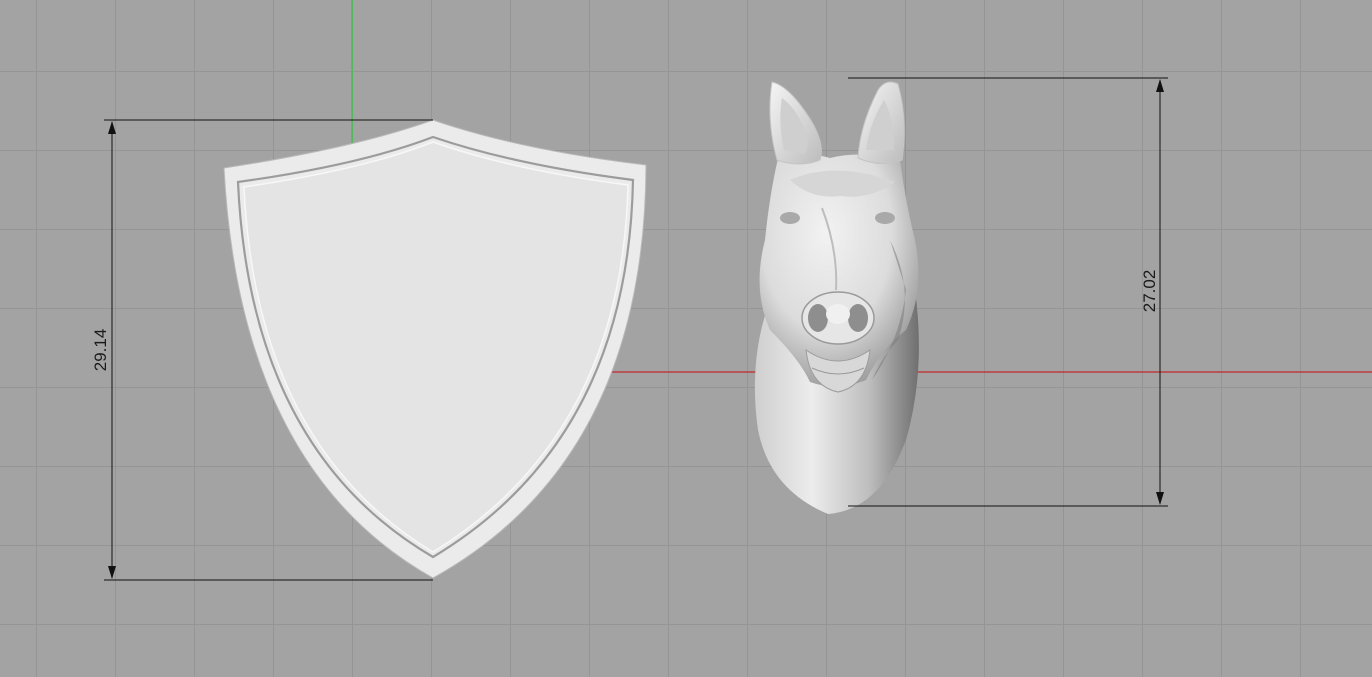 The width and height of the screenshot is (1372, 677). I want to click on shield-dimension-value: 29.14, so click(100, 350).